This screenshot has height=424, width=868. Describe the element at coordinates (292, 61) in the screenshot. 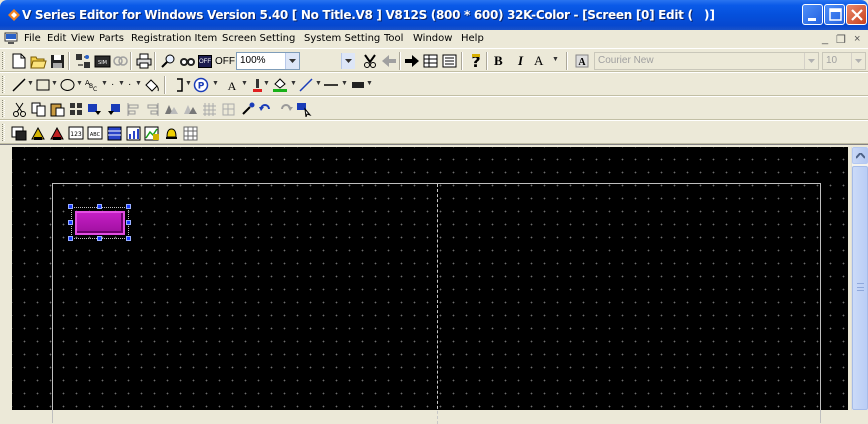

I see `zoom-dropdown-arrow` at that location.